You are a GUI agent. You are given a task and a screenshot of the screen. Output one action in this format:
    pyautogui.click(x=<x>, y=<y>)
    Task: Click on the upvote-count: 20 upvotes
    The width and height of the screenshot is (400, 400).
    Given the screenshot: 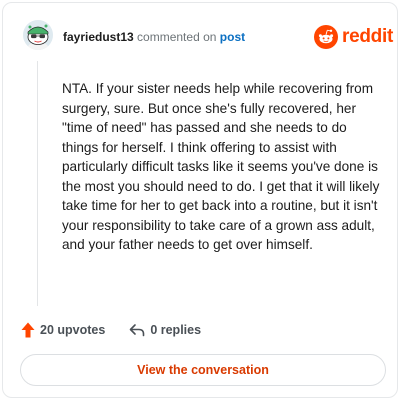 What is the action you would take?
    pyautogui.click(x=73, y=330)
    